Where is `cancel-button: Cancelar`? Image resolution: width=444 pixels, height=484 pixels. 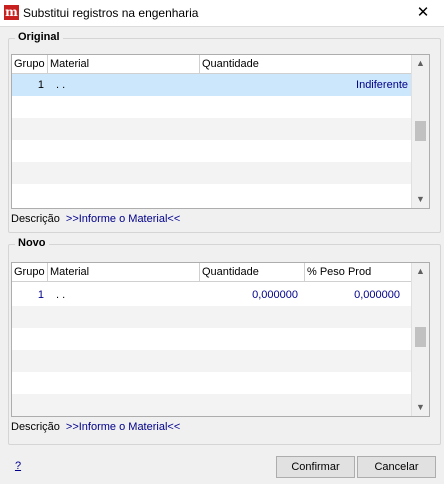 cancel-button: Cancelar is located at coordinates (396, 467).